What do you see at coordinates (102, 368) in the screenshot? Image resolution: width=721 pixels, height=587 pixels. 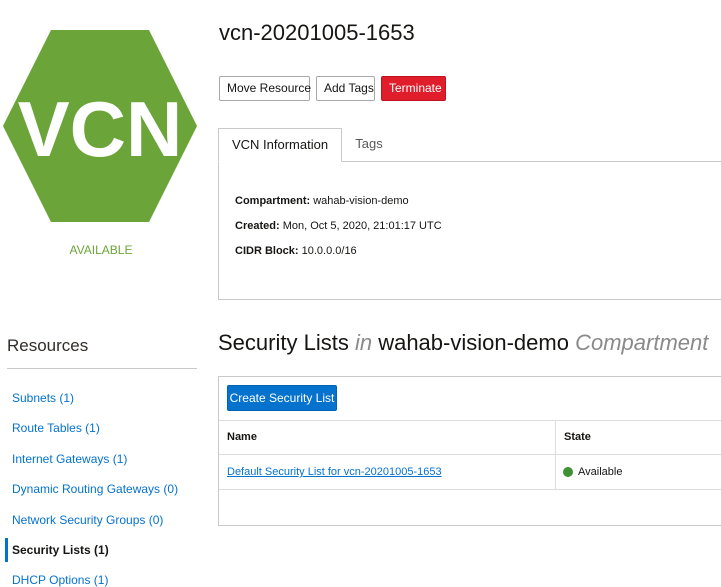 I see `resources-divider` at bounding box center [102, 368].